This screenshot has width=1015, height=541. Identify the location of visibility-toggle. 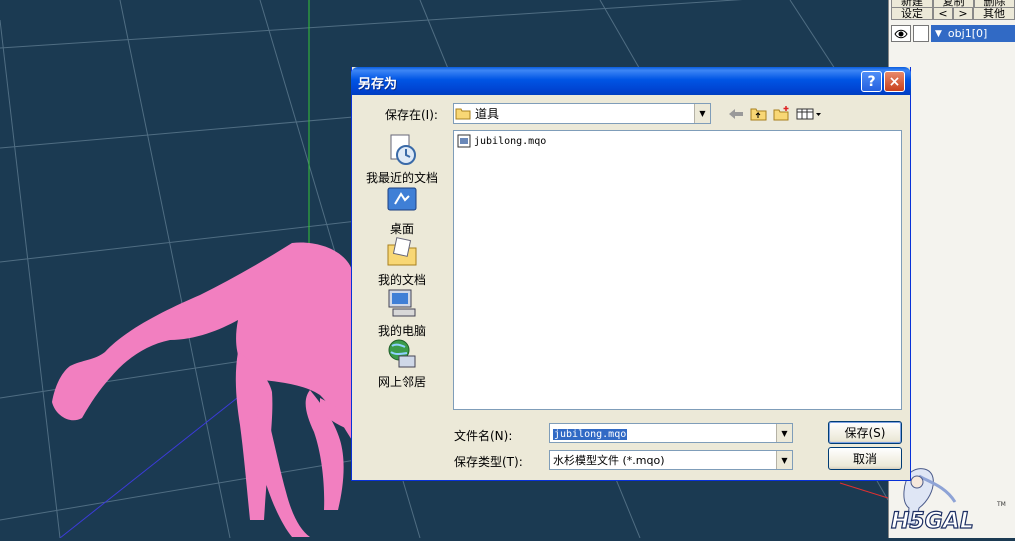
(901, 33).